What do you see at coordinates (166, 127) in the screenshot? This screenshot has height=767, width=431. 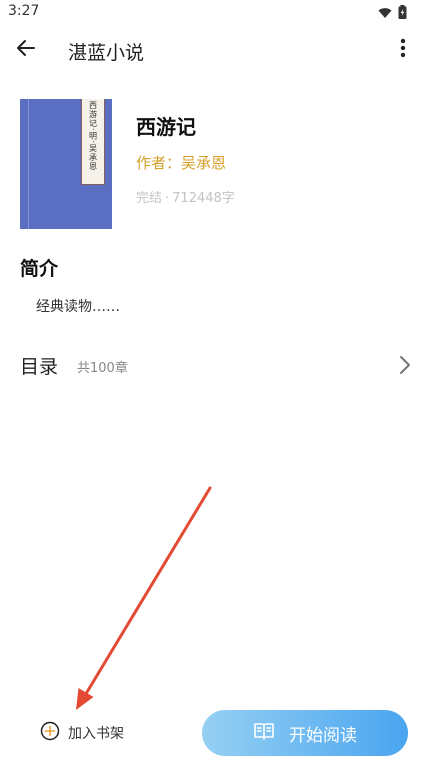 I see `book-title: 西游记` at bounding box center [166, 127].